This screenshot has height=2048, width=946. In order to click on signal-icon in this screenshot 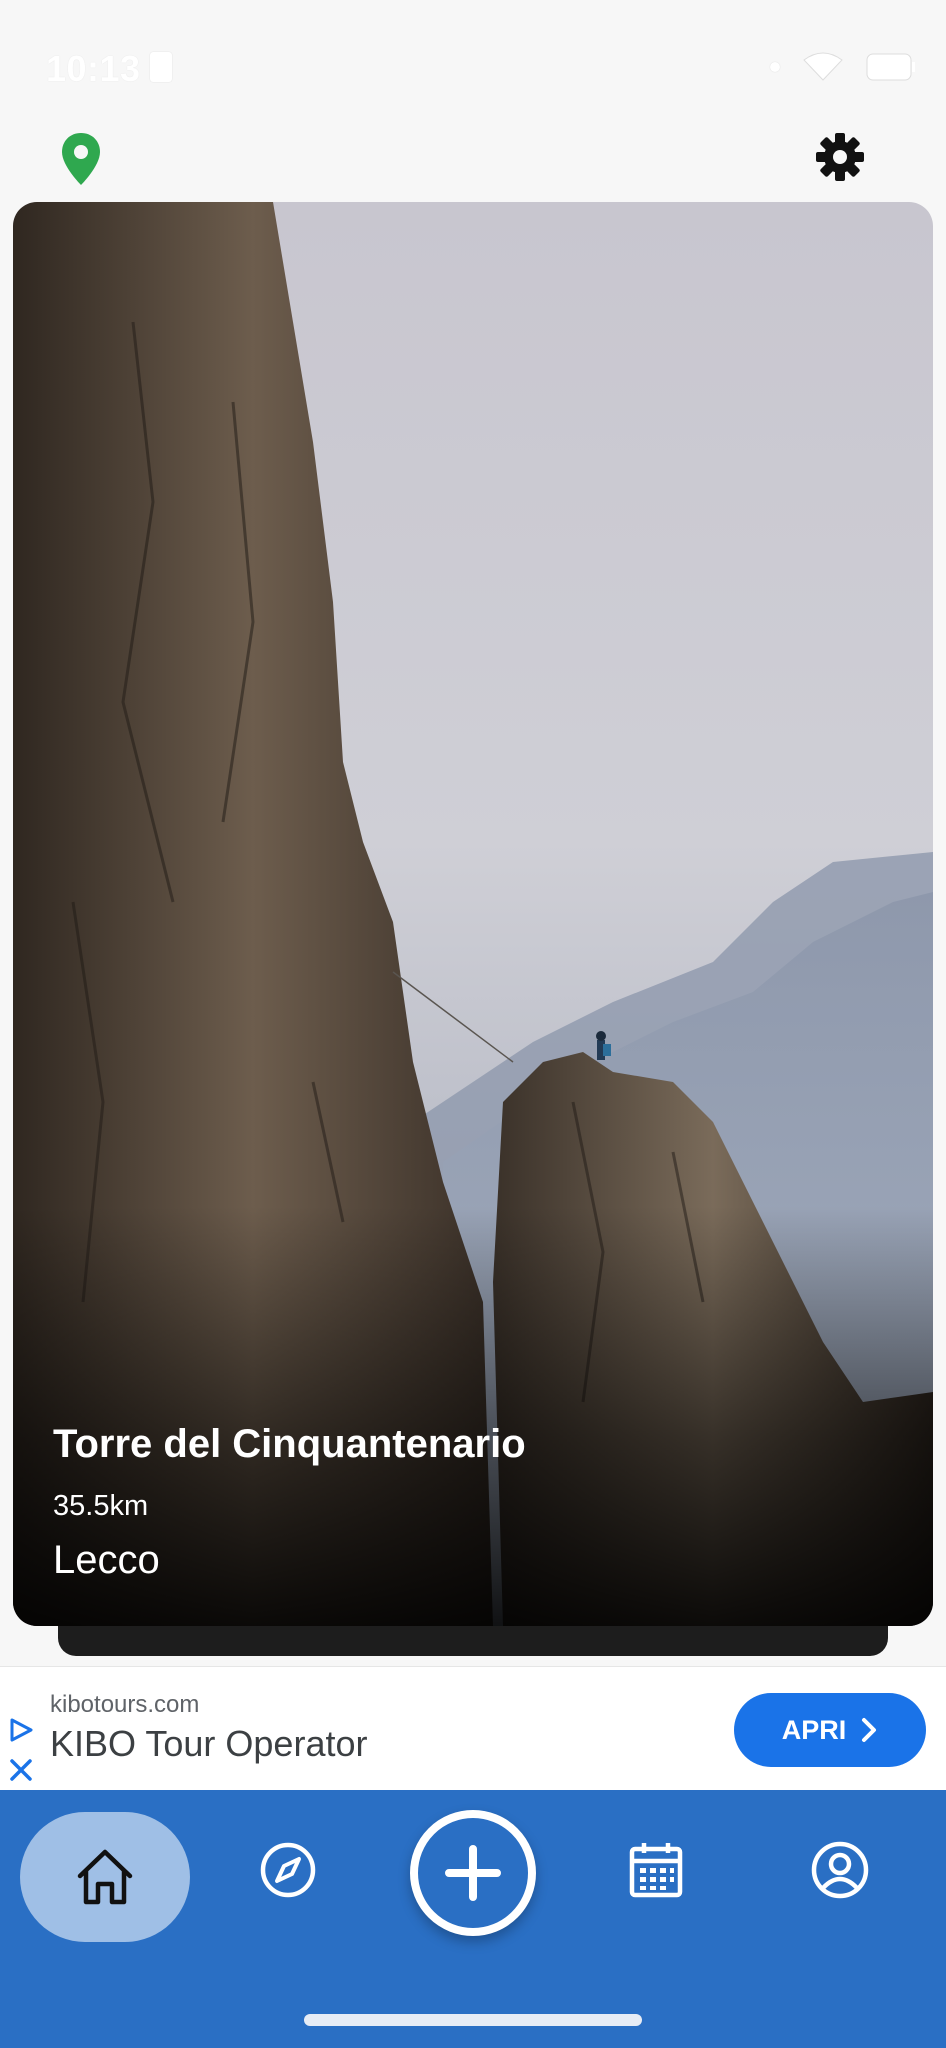, I will do `click(775, 67)`.